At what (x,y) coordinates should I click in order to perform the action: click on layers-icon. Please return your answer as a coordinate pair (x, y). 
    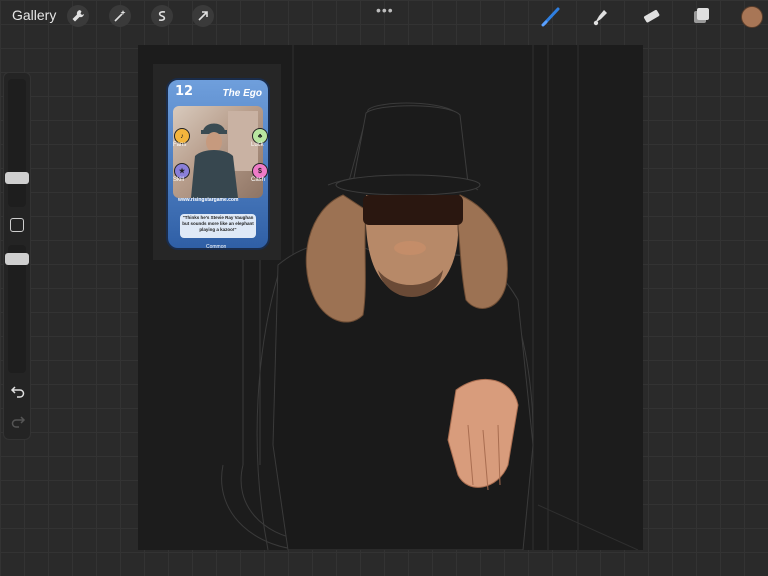
    Looking at the image, I should click on (701, 15).